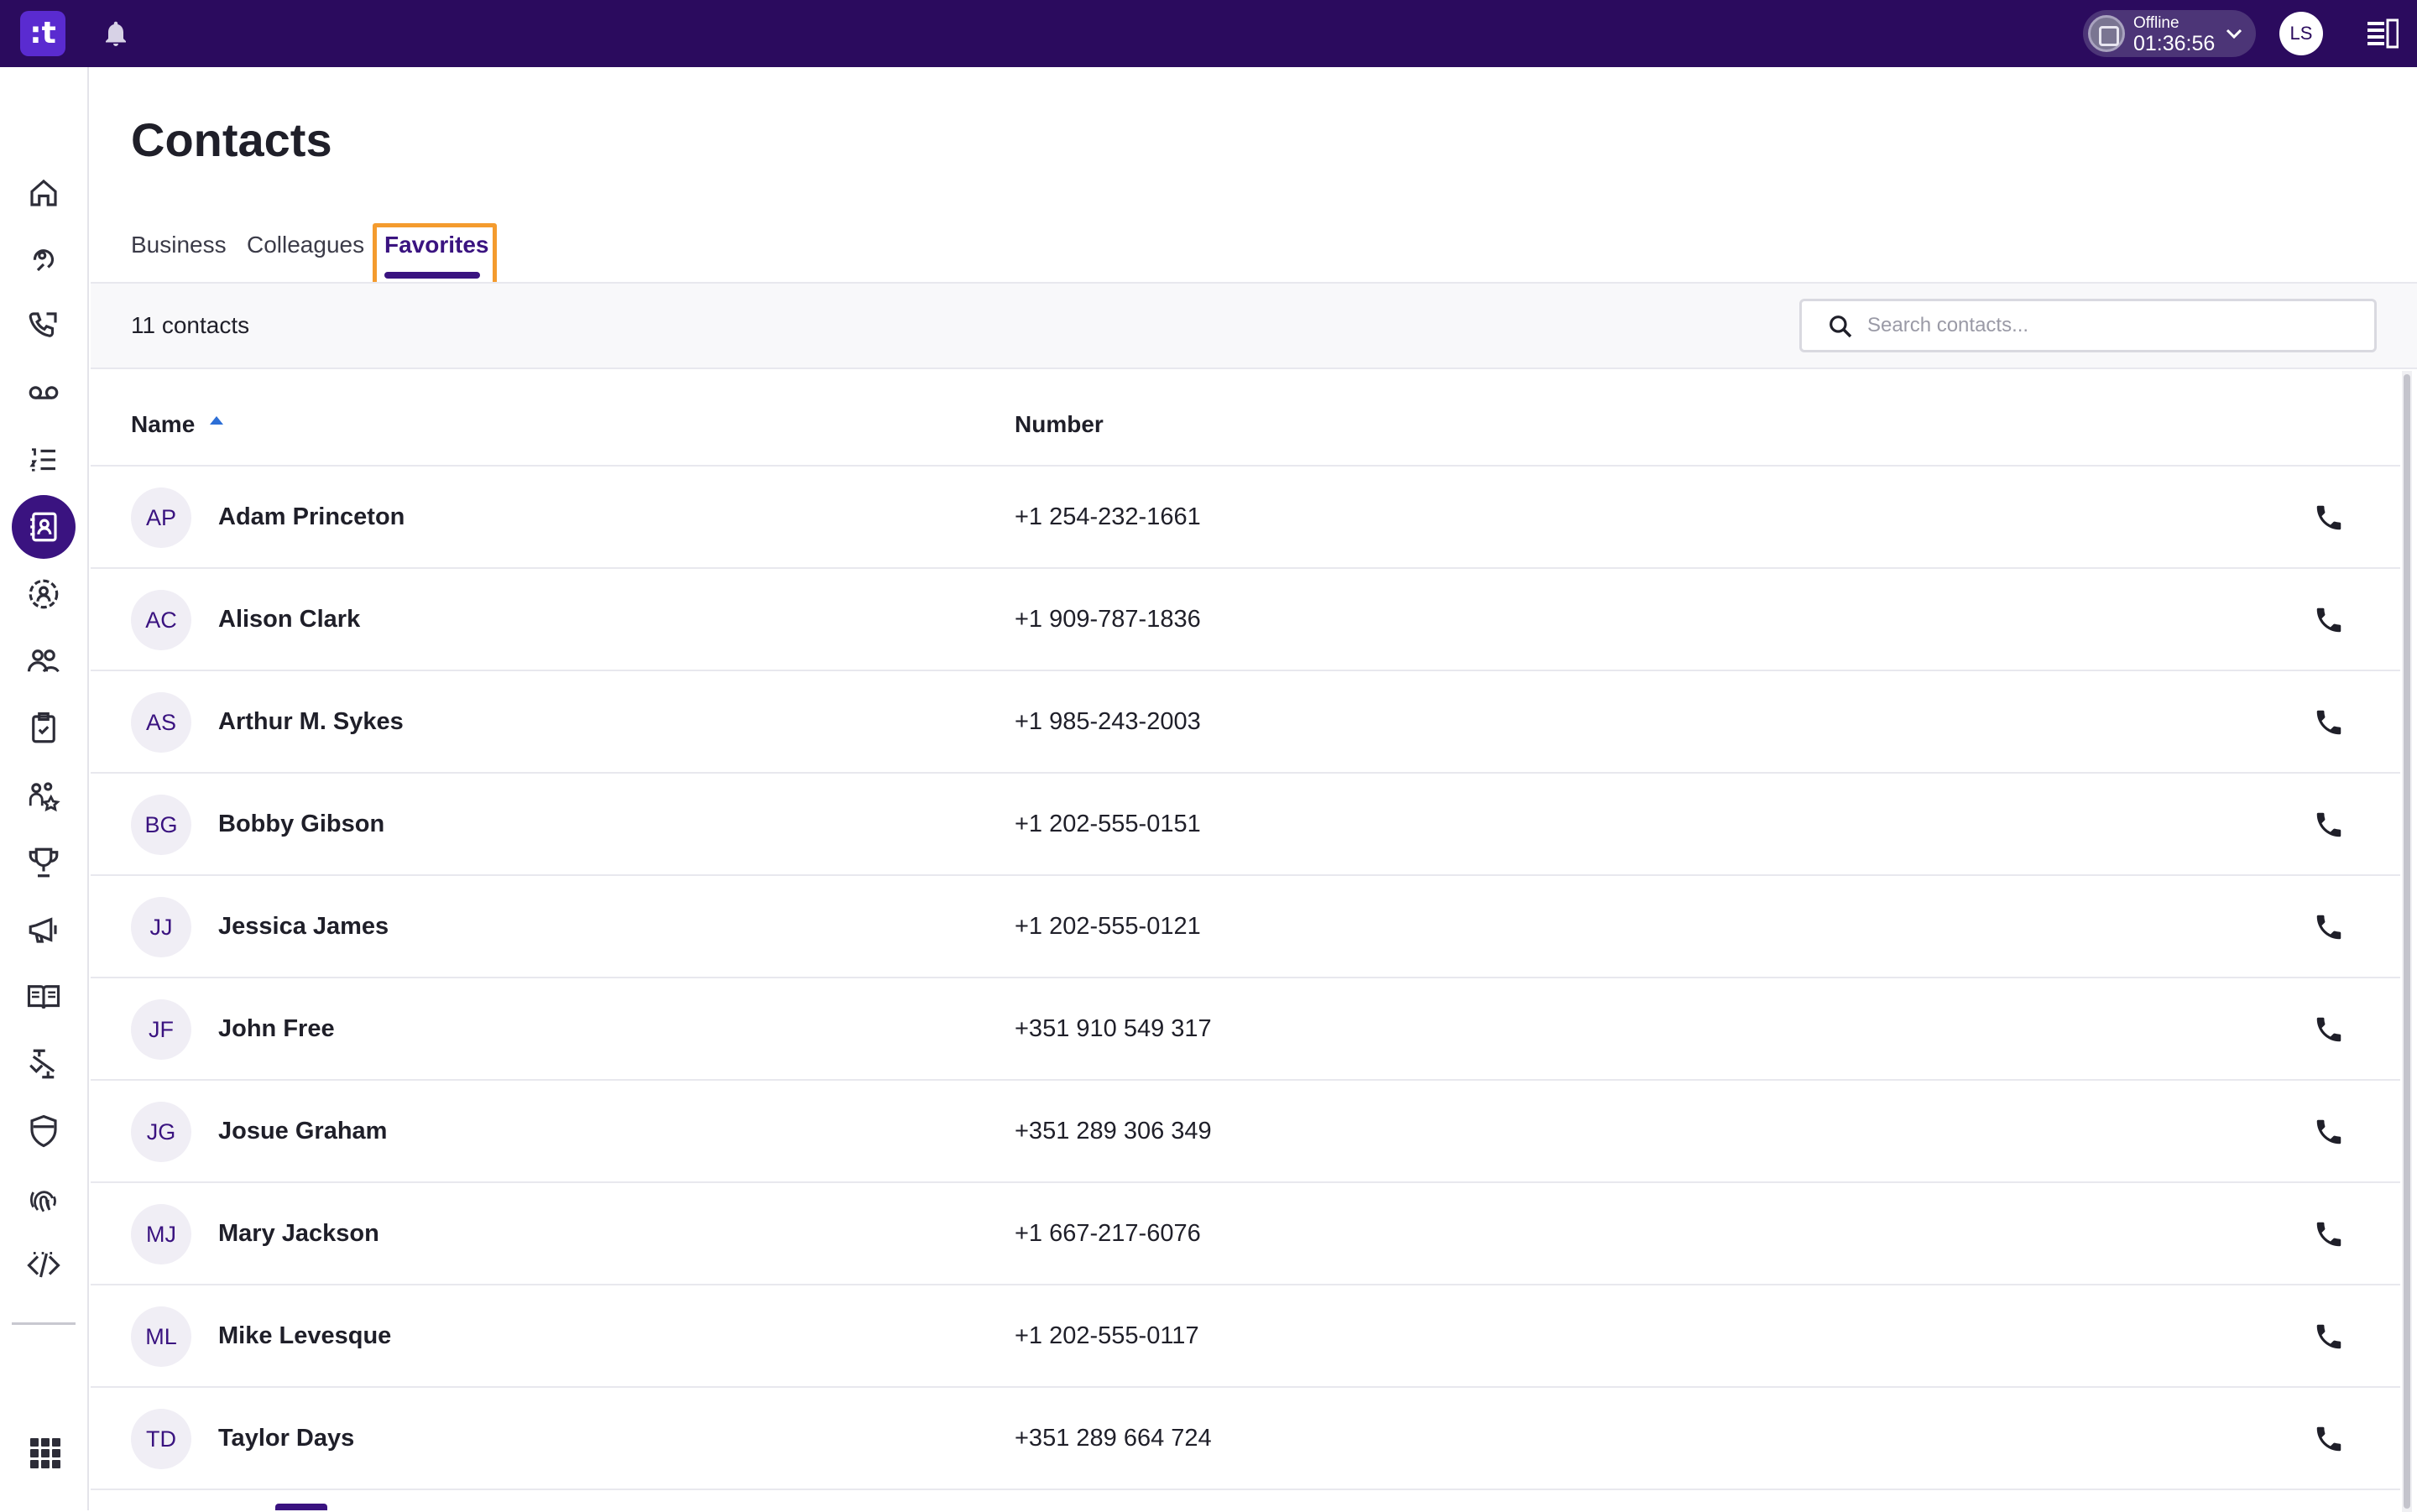  I want to click on contact-name: Josue Graham, so click(303, 1131).